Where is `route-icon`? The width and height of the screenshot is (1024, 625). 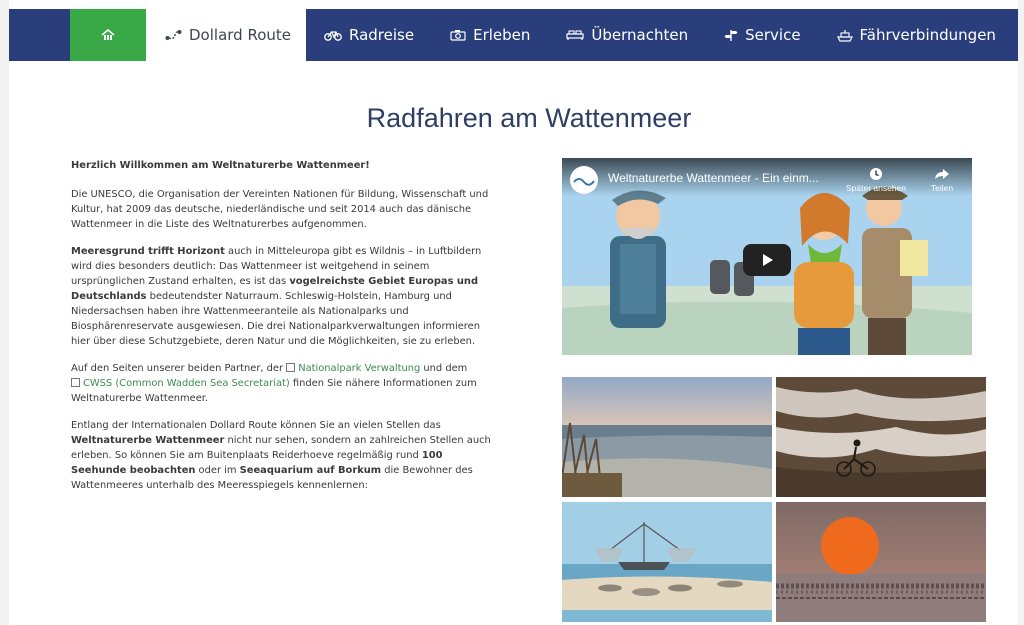 route-icon is located at coordinates (173, 35).